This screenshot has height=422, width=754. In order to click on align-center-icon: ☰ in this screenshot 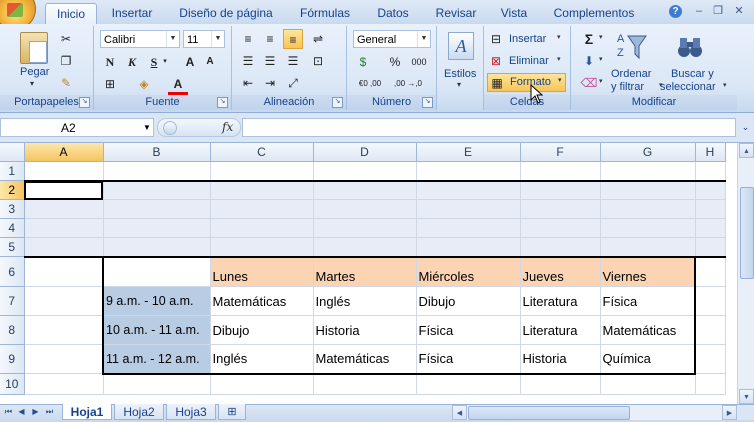, I will do `click(270, 61)`.